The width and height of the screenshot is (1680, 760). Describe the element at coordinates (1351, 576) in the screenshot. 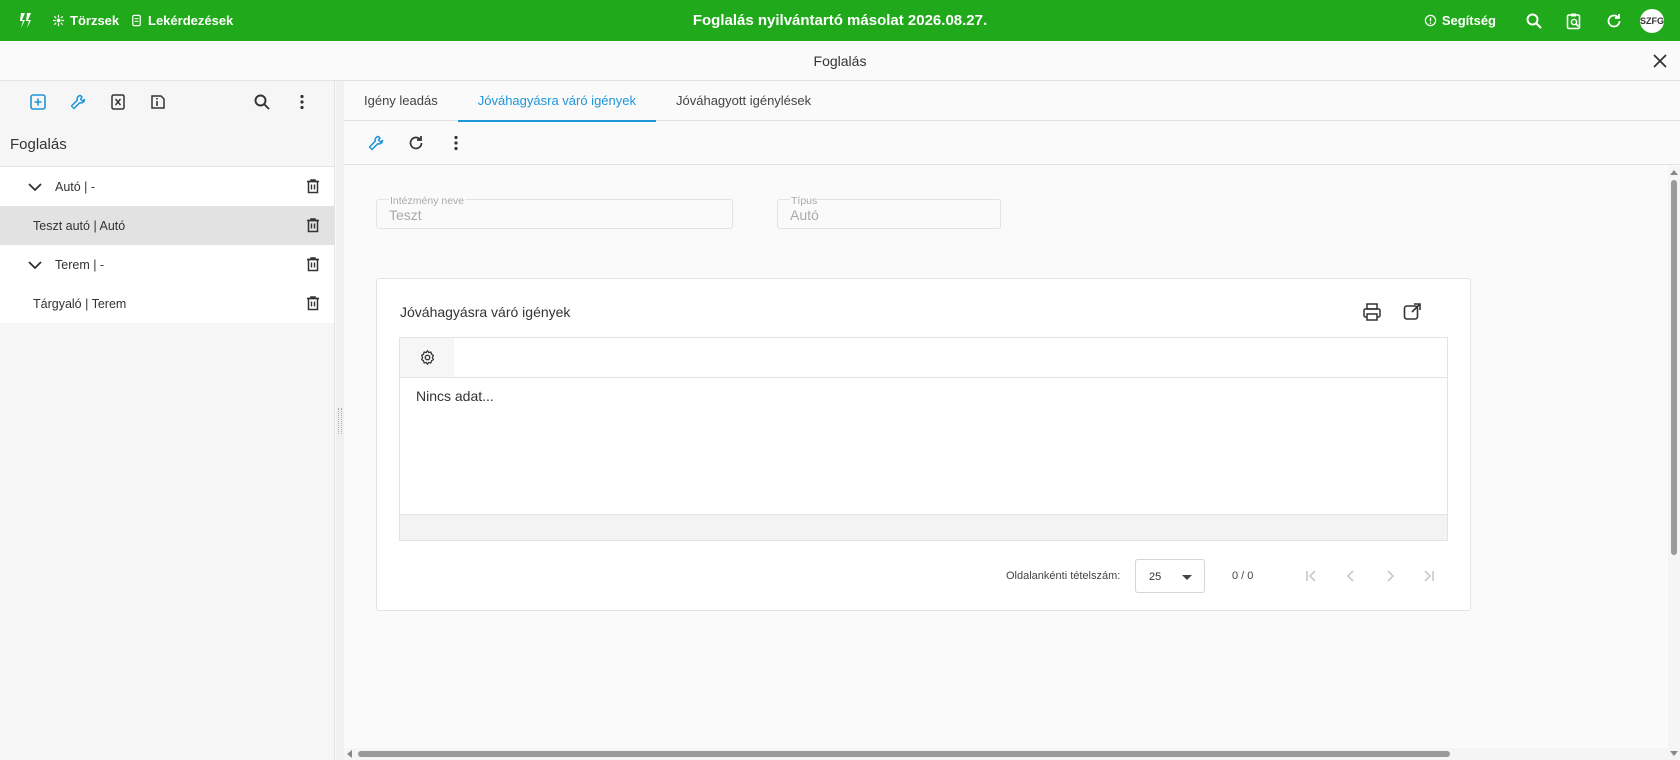

I see `previous-page-icon` at that location.